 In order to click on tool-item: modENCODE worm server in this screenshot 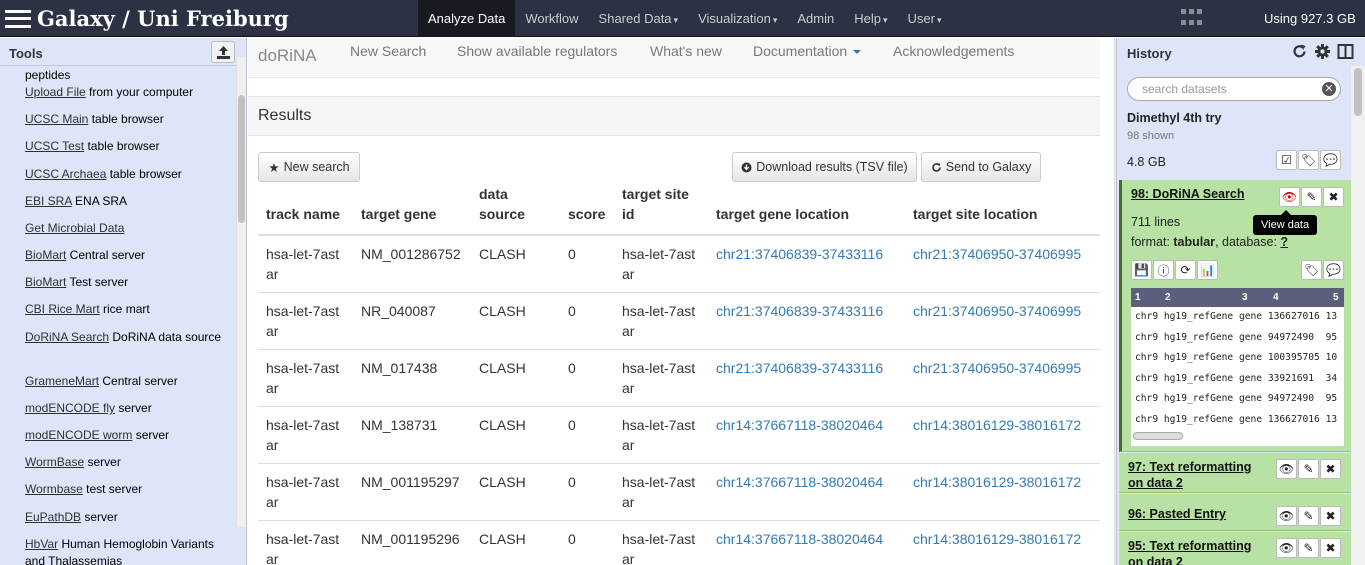, I will do `click(125, 435)`.